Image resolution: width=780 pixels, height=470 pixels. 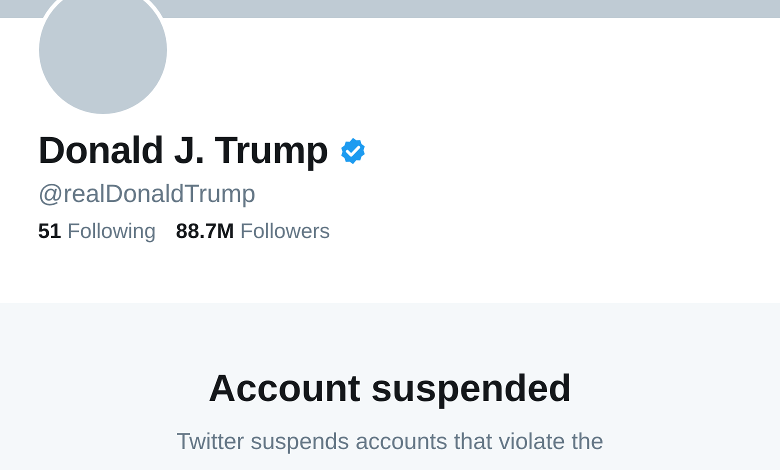 What do you see at coordinates (183, 151) in the screenshot?
I see `profile-name: Donald J. Trump` at bounding box center [183, 151].